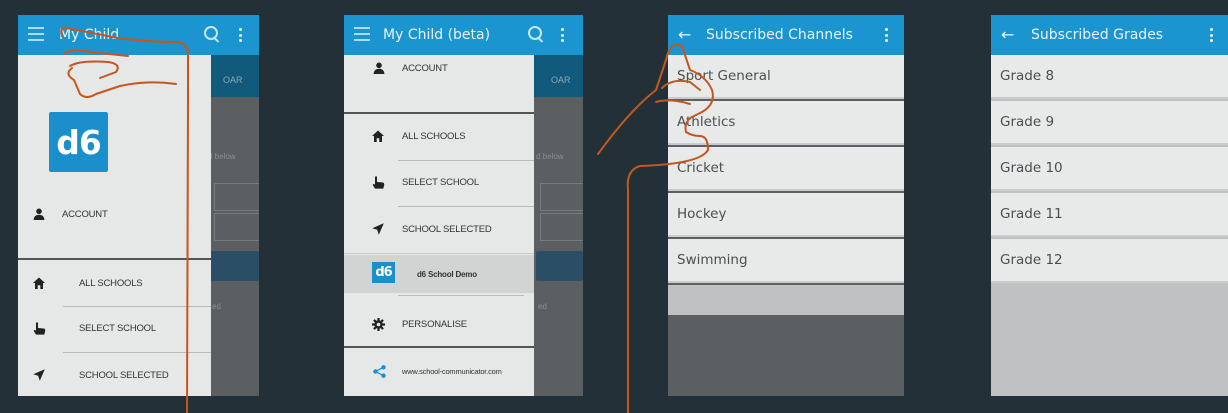  What do you see at coordinates (1109, 77) in the screenshot?
I see `list-item: Grade 8` at bounding box center [1109, 77].